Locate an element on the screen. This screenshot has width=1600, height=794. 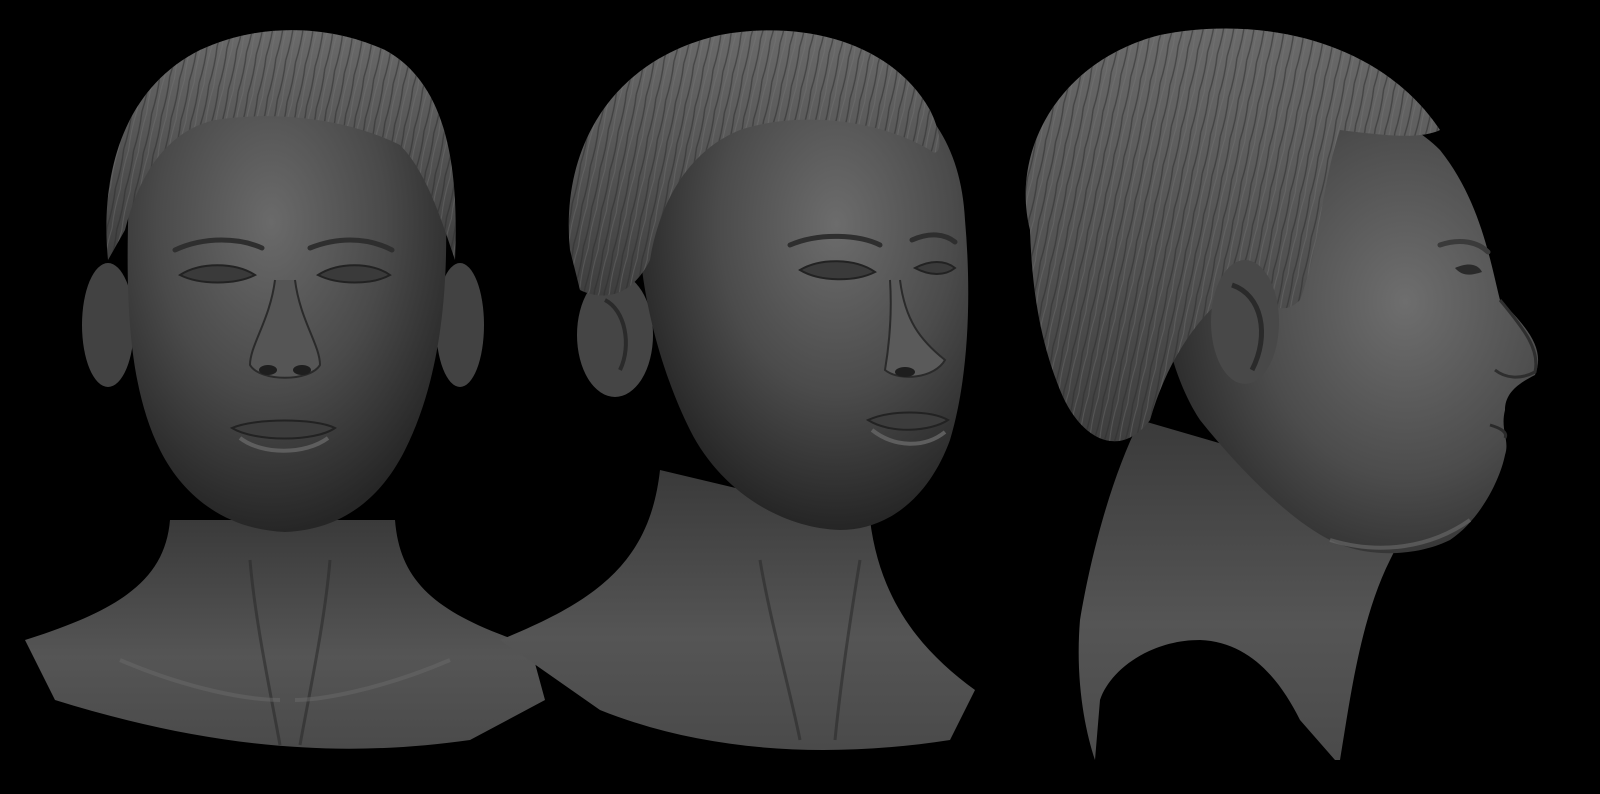
front-left-ear is located at coordinates (108, 325).